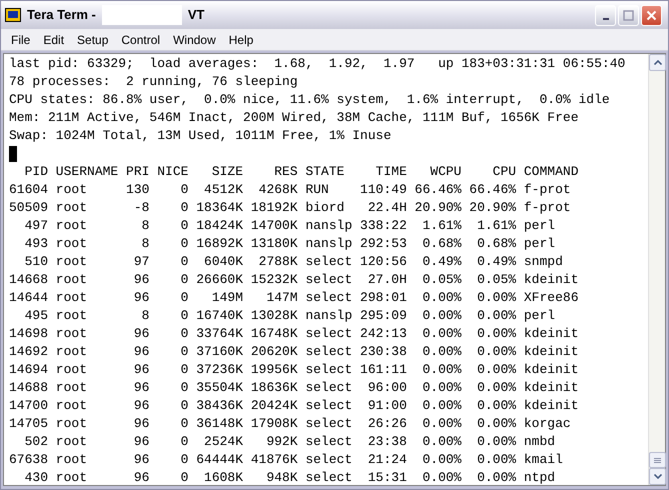  Describe the element at coordinates (301, 172) in the screenshot. I see `terminal-line: PID USERNAME PRI NICE SIZE RES STATE TIME WCPU CPU COMMAND` at that location.